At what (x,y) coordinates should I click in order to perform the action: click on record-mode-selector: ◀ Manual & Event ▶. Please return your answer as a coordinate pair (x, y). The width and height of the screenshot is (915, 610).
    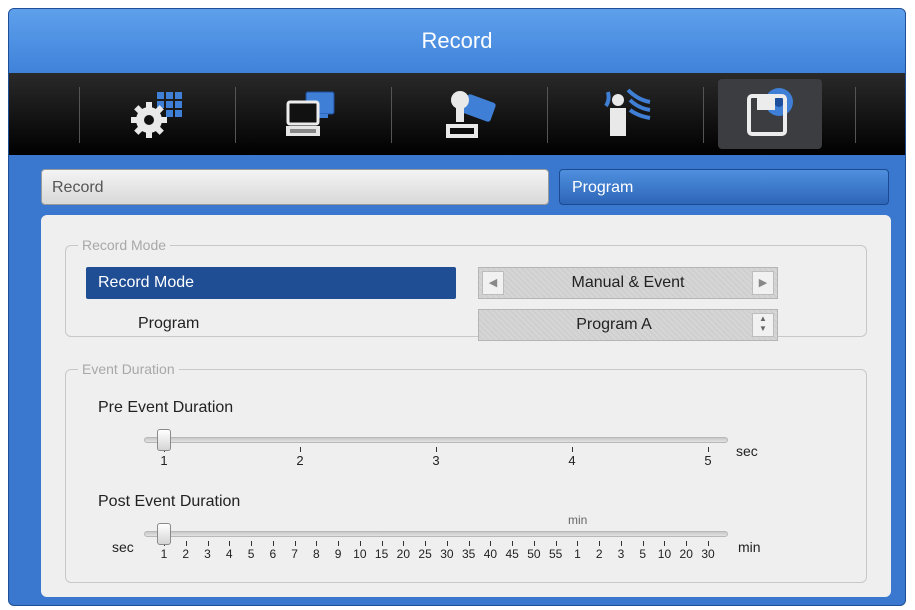
    Looking at the image, I should click on (628, 283).